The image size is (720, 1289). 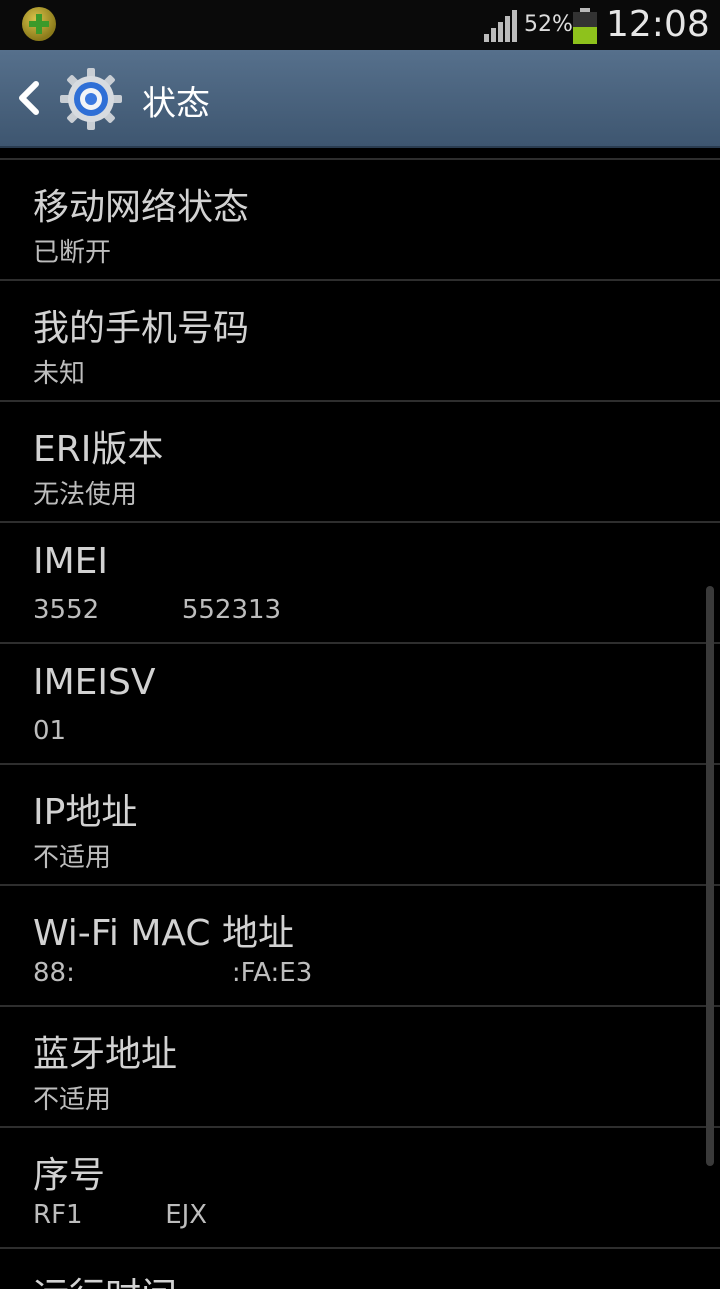 What do you see at coordinates (585, 26) in the screenshot?
I see `battery-icon` at bounding box center [585, 26].